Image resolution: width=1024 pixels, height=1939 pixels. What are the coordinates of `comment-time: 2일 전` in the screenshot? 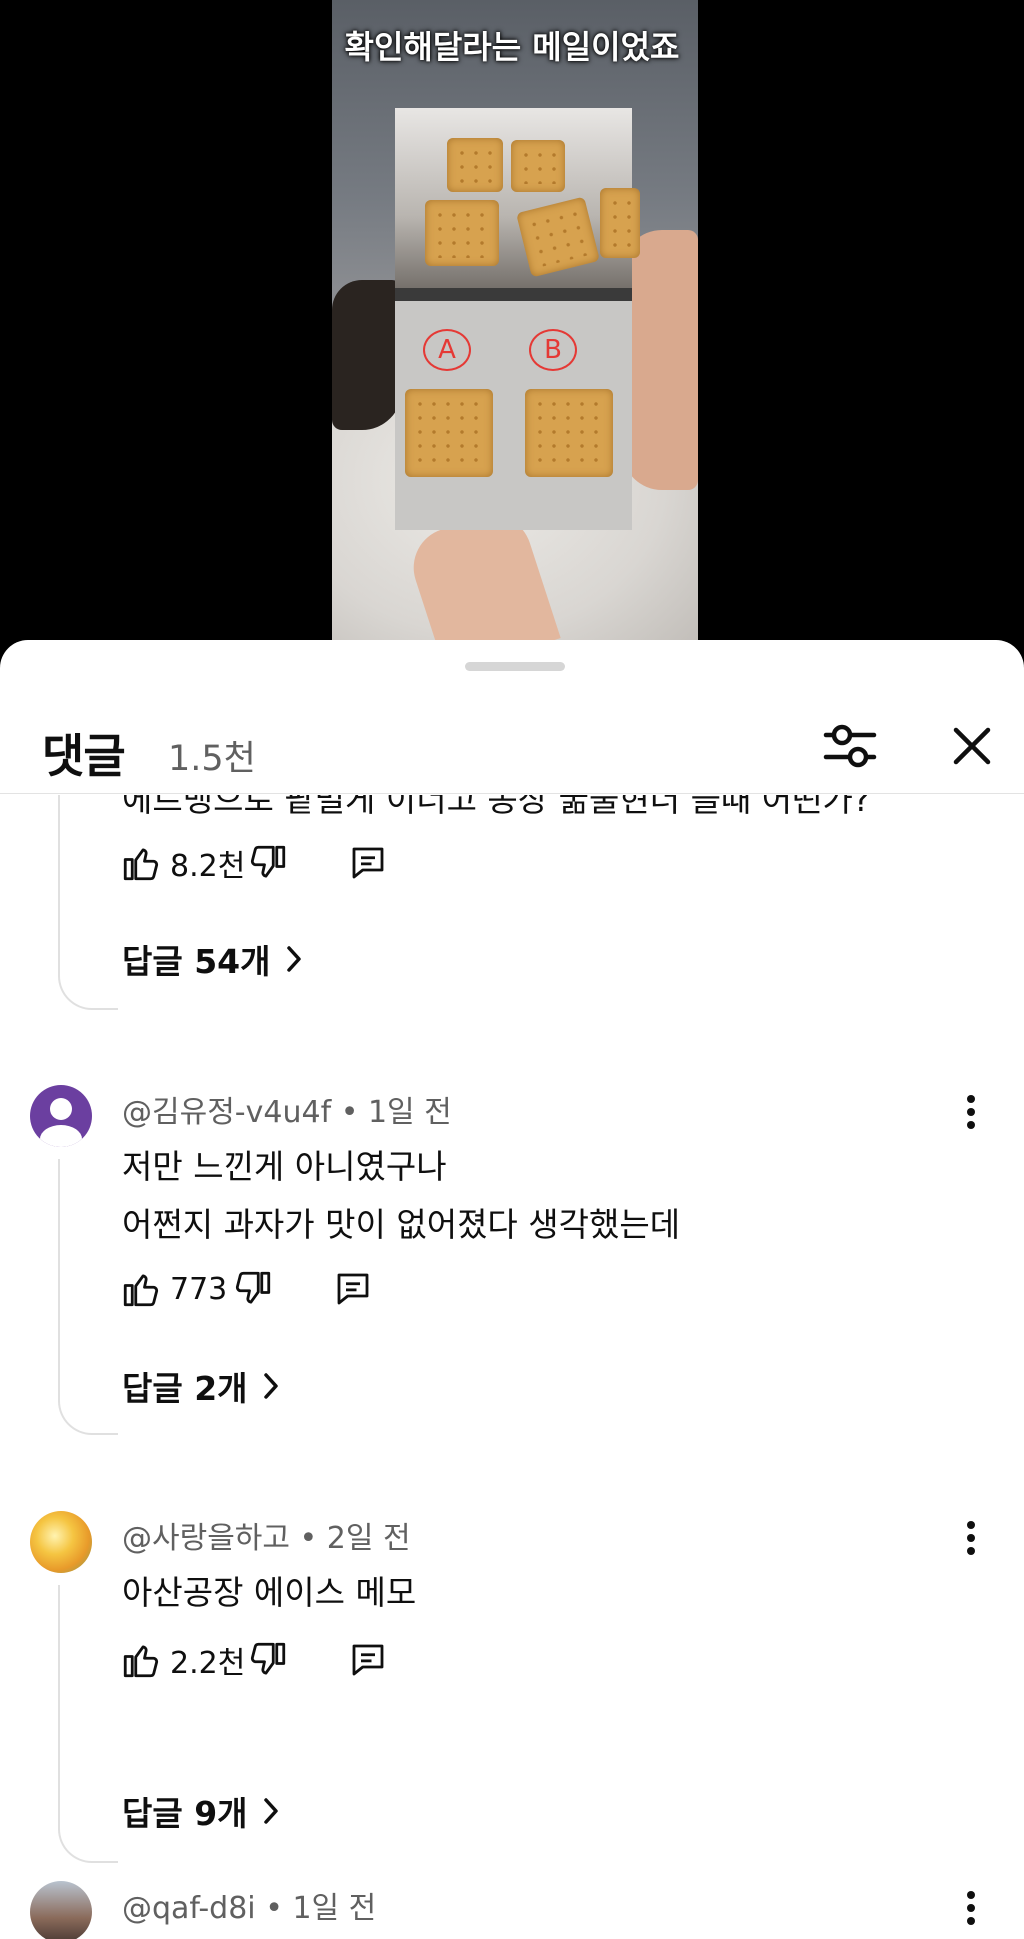 It's located at (368, 1538).